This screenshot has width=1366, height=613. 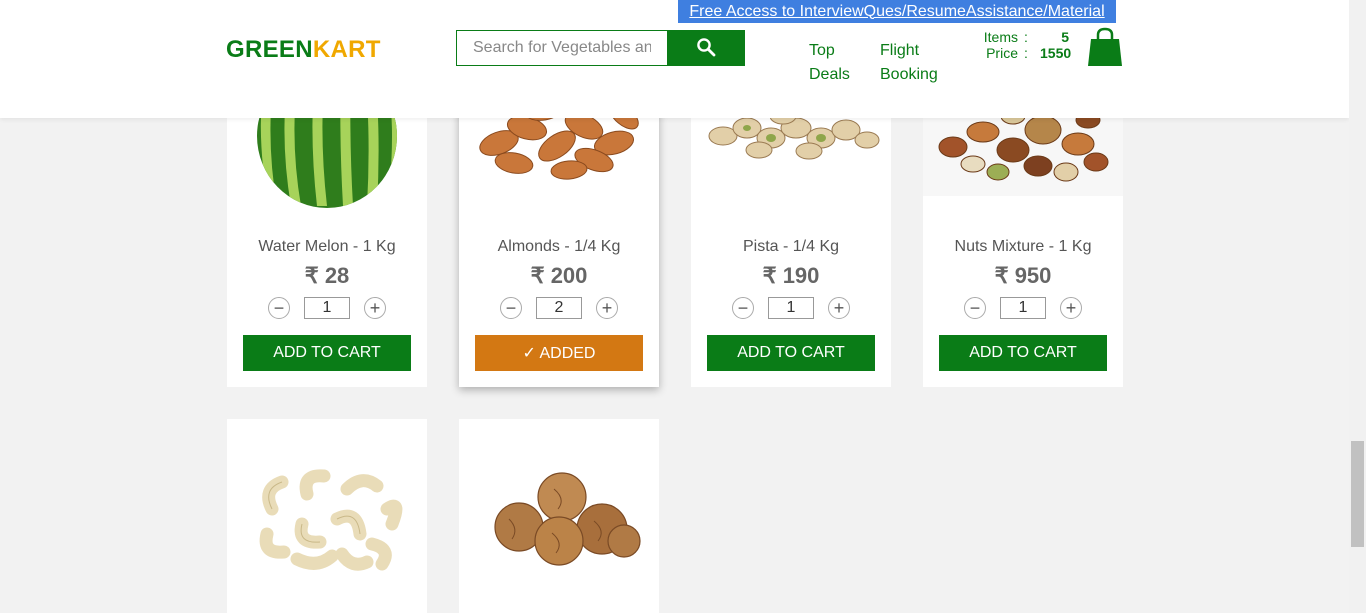 I want to click on cashews-image, so click(x=327, y=519).